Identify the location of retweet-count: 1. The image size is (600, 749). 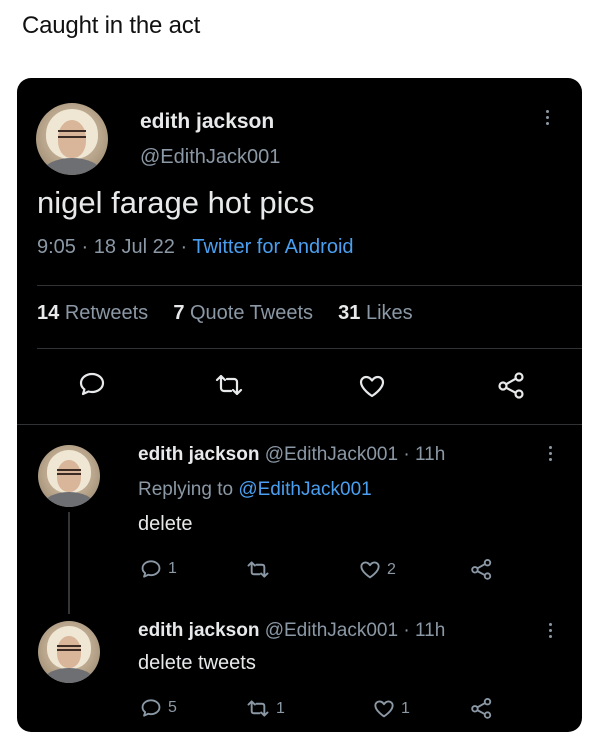
(280, 708).